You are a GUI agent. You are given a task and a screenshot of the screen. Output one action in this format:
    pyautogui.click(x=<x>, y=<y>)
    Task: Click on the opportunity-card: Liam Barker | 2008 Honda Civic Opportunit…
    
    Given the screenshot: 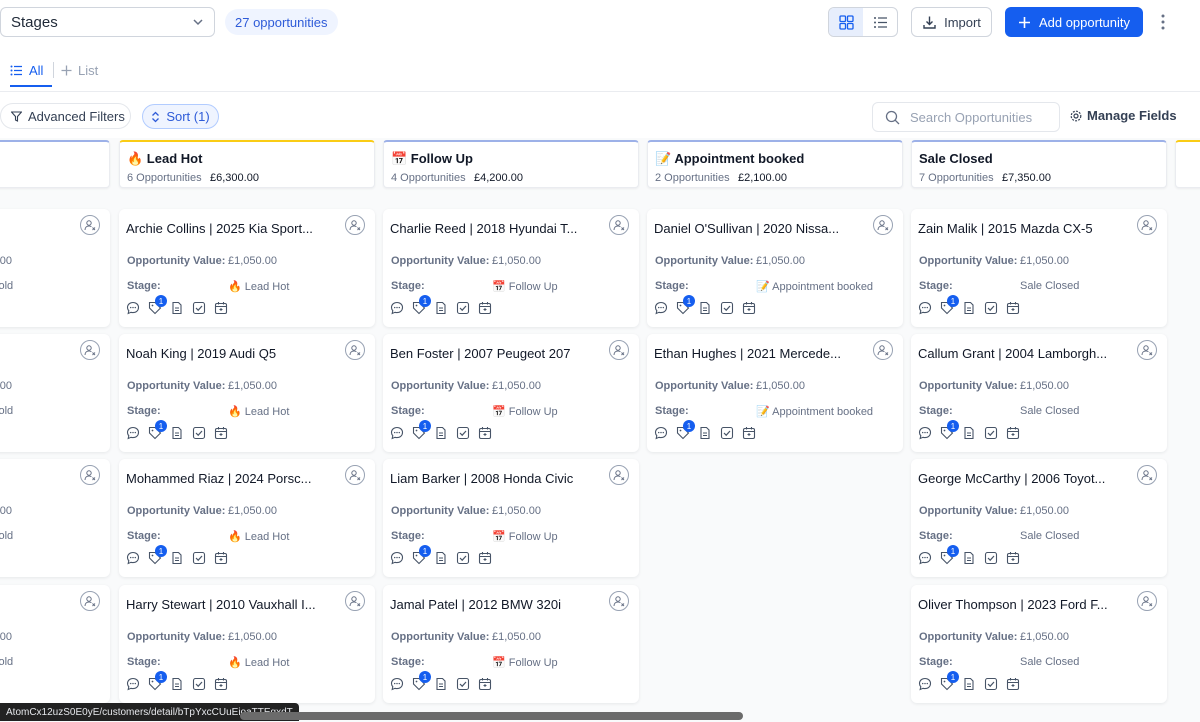 What is the action you would take?
    pyautogui.click(x=511, y=518)
    